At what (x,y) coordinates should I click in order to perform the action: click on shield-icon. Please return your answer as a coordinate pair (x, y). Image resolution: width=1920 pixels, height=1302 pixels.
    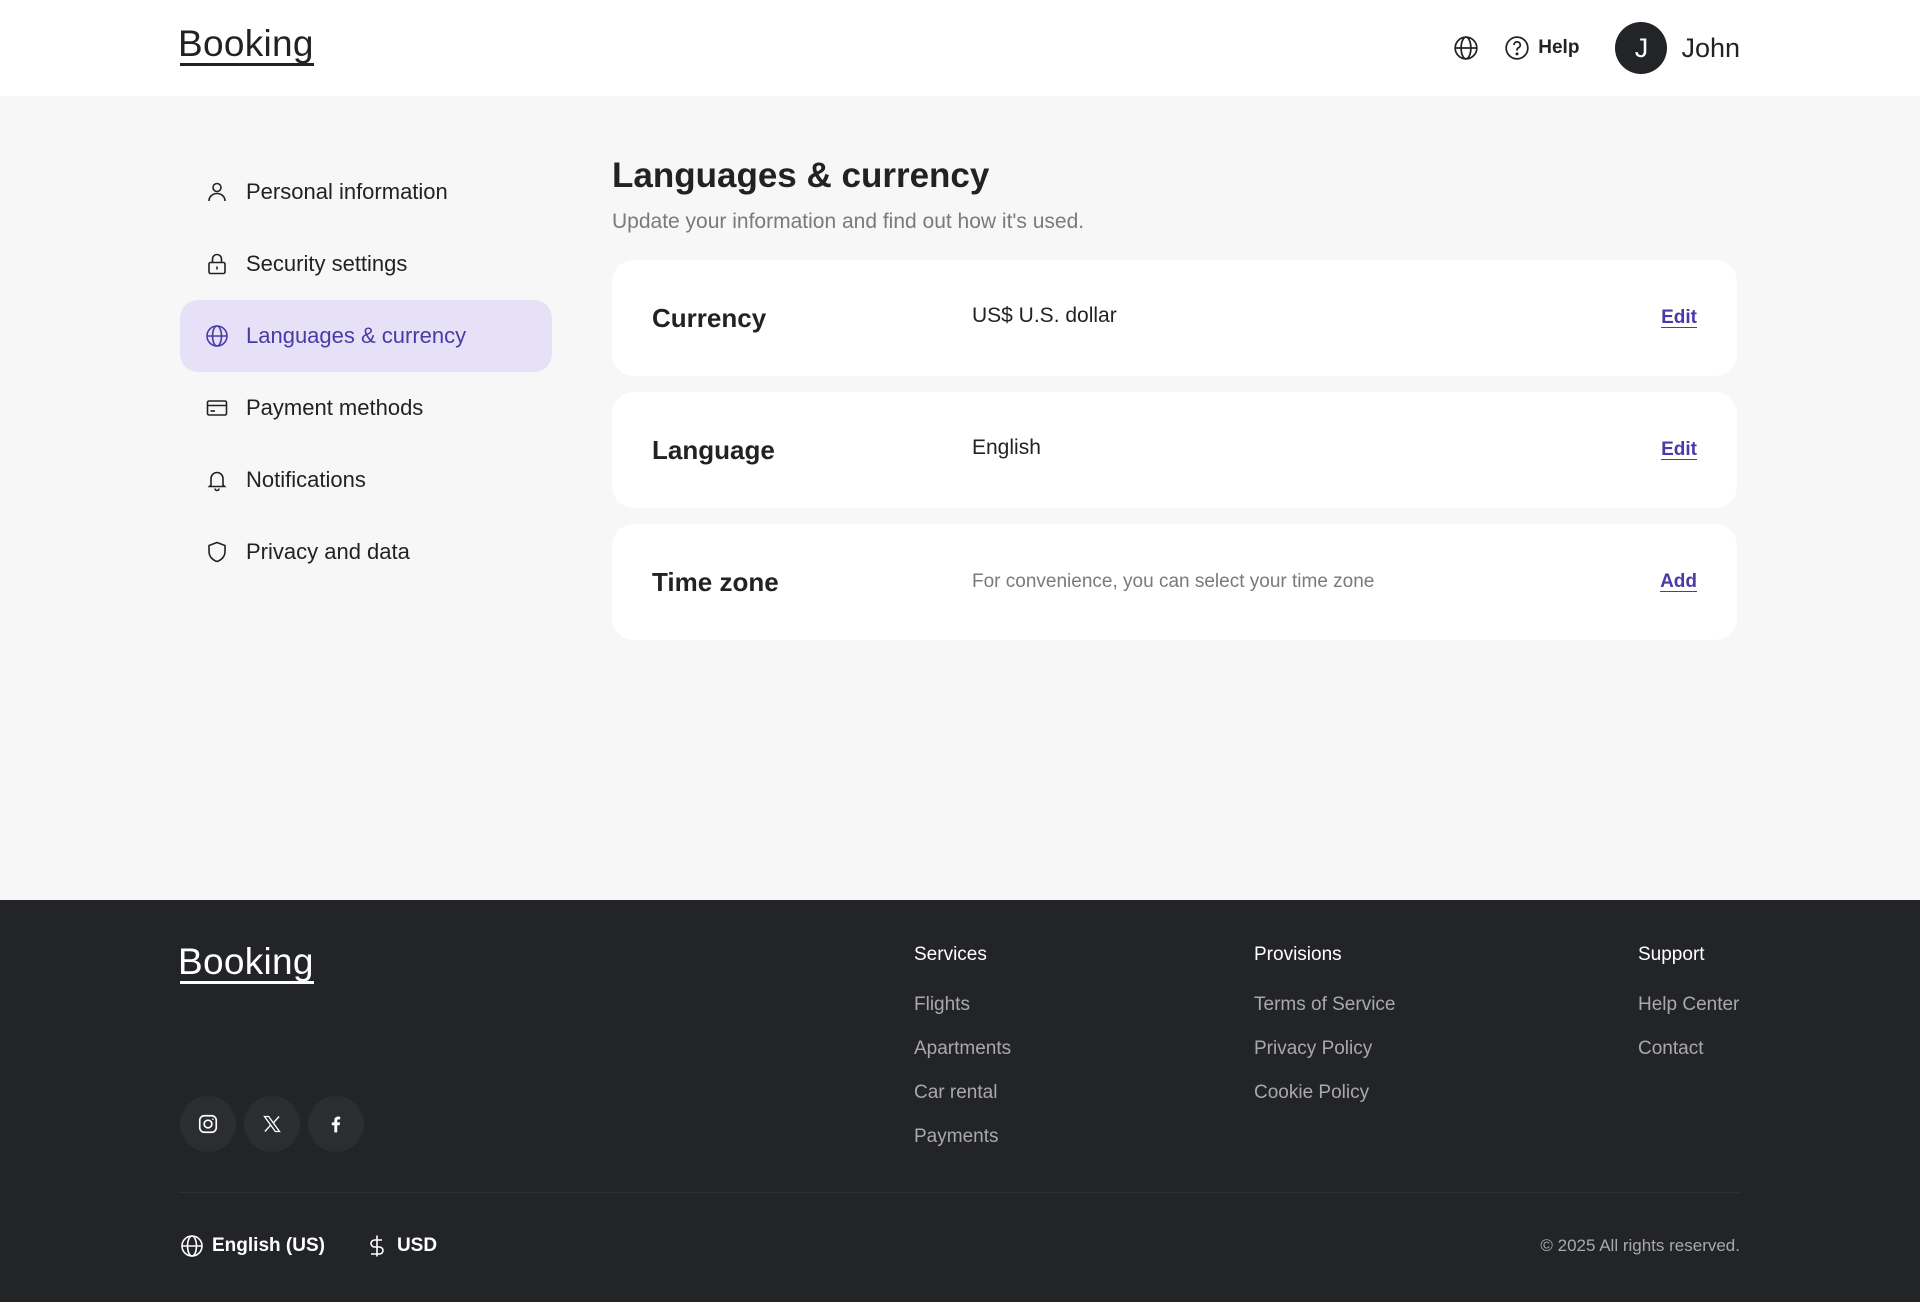
    Looking at the image, I should click on (217, 552).